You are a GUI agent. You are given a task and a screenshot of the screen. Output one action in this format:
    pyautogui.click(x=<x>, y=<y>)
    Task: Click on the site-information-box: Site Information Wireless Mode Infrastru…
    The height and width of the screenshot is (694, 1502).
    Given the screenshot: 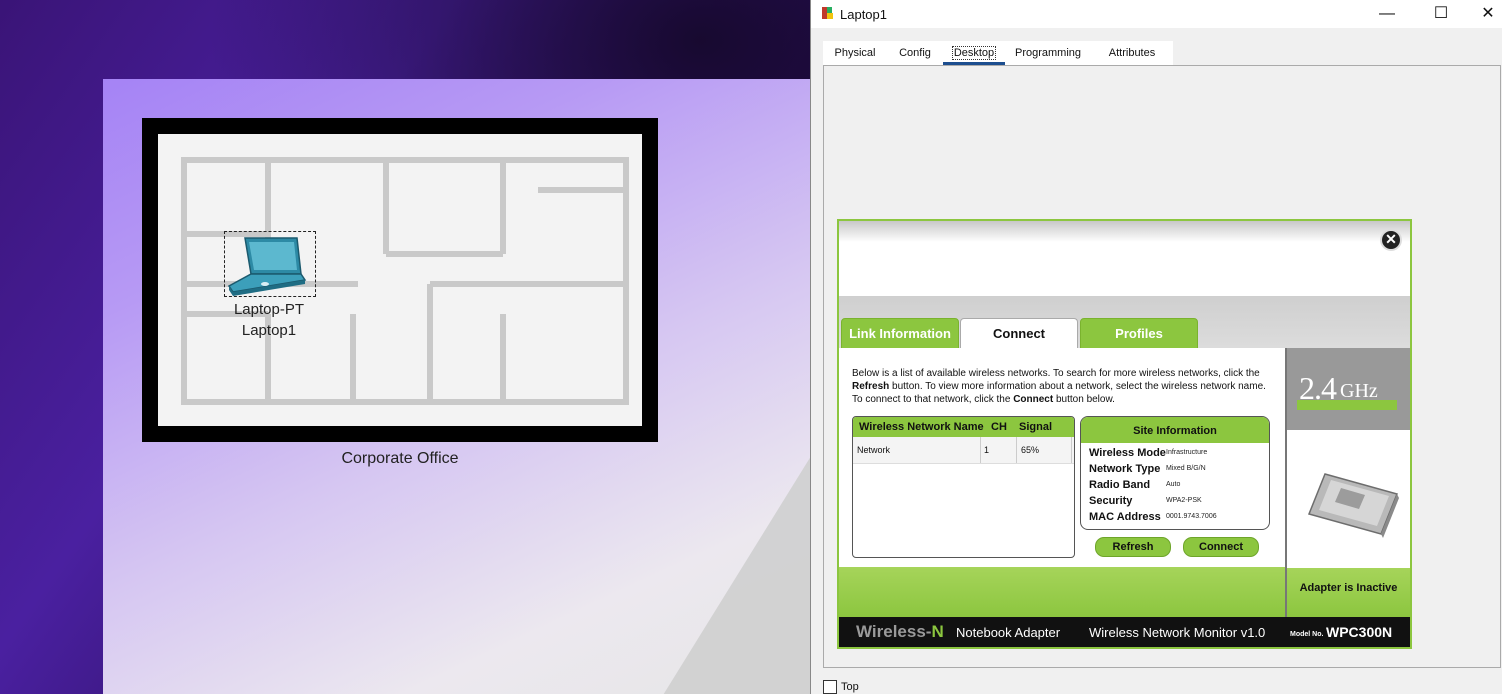 What is the action you would take?
    pyautogui.click(x=1175, y=473)
    